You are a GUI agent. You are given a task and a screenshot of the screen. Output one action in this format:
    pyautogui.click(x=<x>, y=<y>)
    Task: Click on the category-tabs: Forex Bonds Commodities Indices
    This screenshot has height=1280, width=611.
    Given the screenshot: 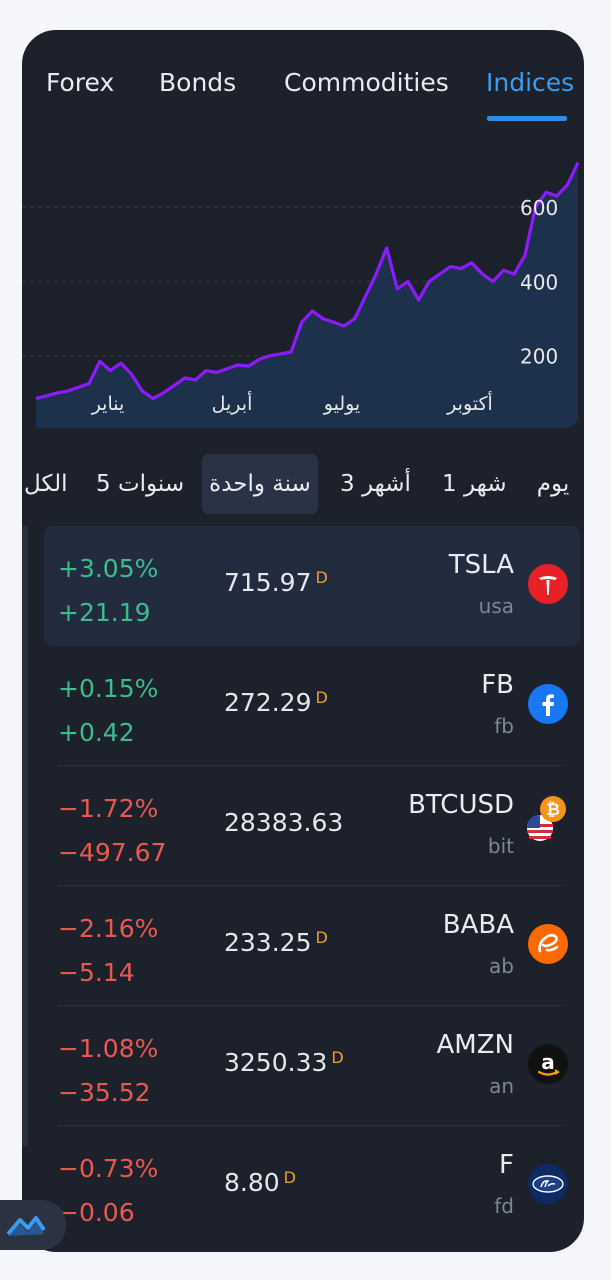 What is the action you would take?
    pyautogui.click(x=303, y=80)
    